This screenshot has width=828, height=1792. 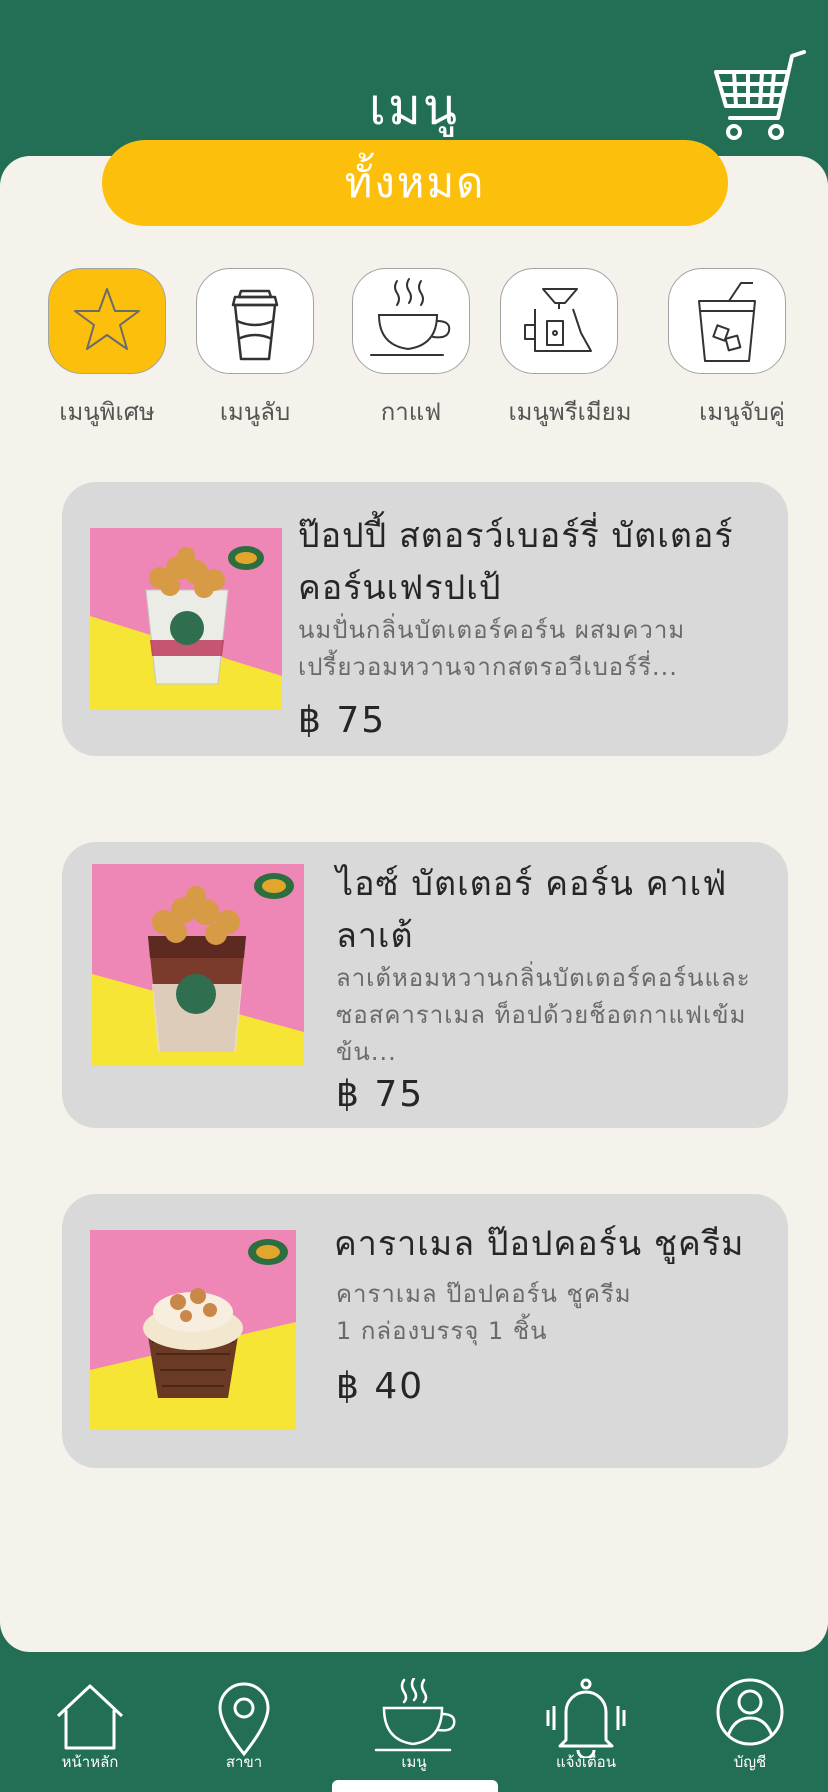 What do you see at coordinates (415, 1715) in the screenshot?
I see `coffee-cup-icon` at bounding box center [415, 1715].